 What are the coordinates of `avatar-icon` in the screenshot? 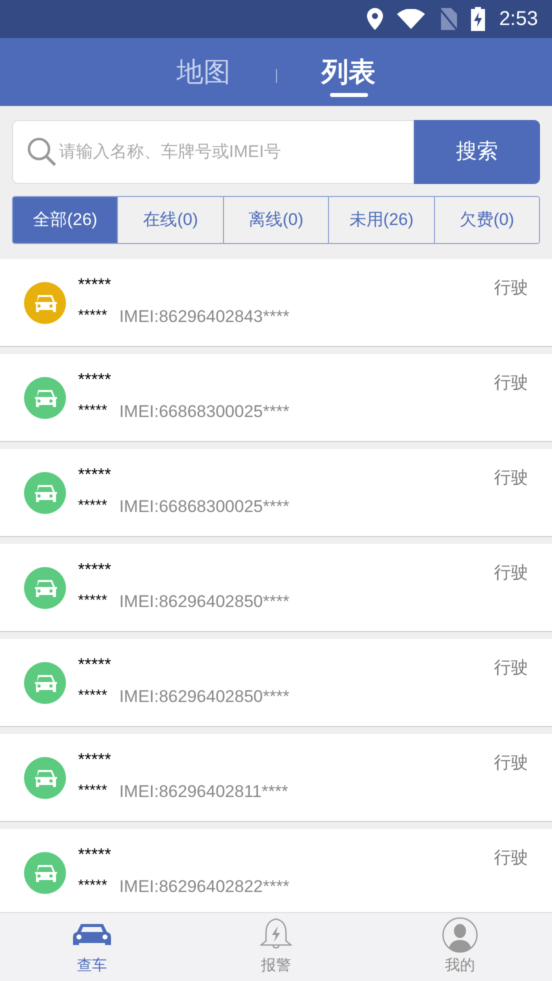 It's located at (460, 934).